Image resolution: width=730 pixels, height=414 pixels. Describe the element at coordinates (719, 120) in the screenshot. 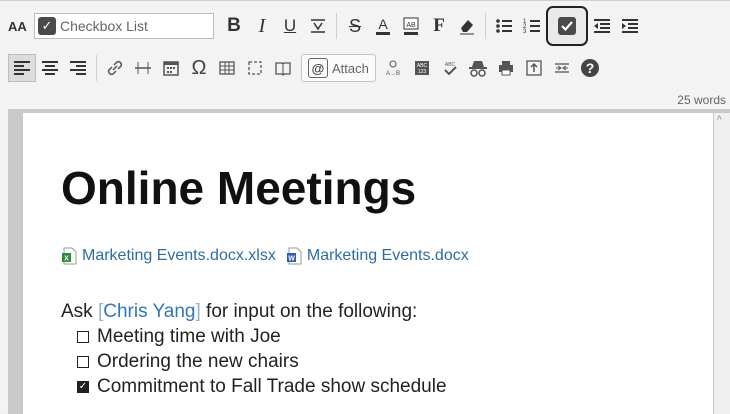

I see `scroll-up-icon: ^` at that location.